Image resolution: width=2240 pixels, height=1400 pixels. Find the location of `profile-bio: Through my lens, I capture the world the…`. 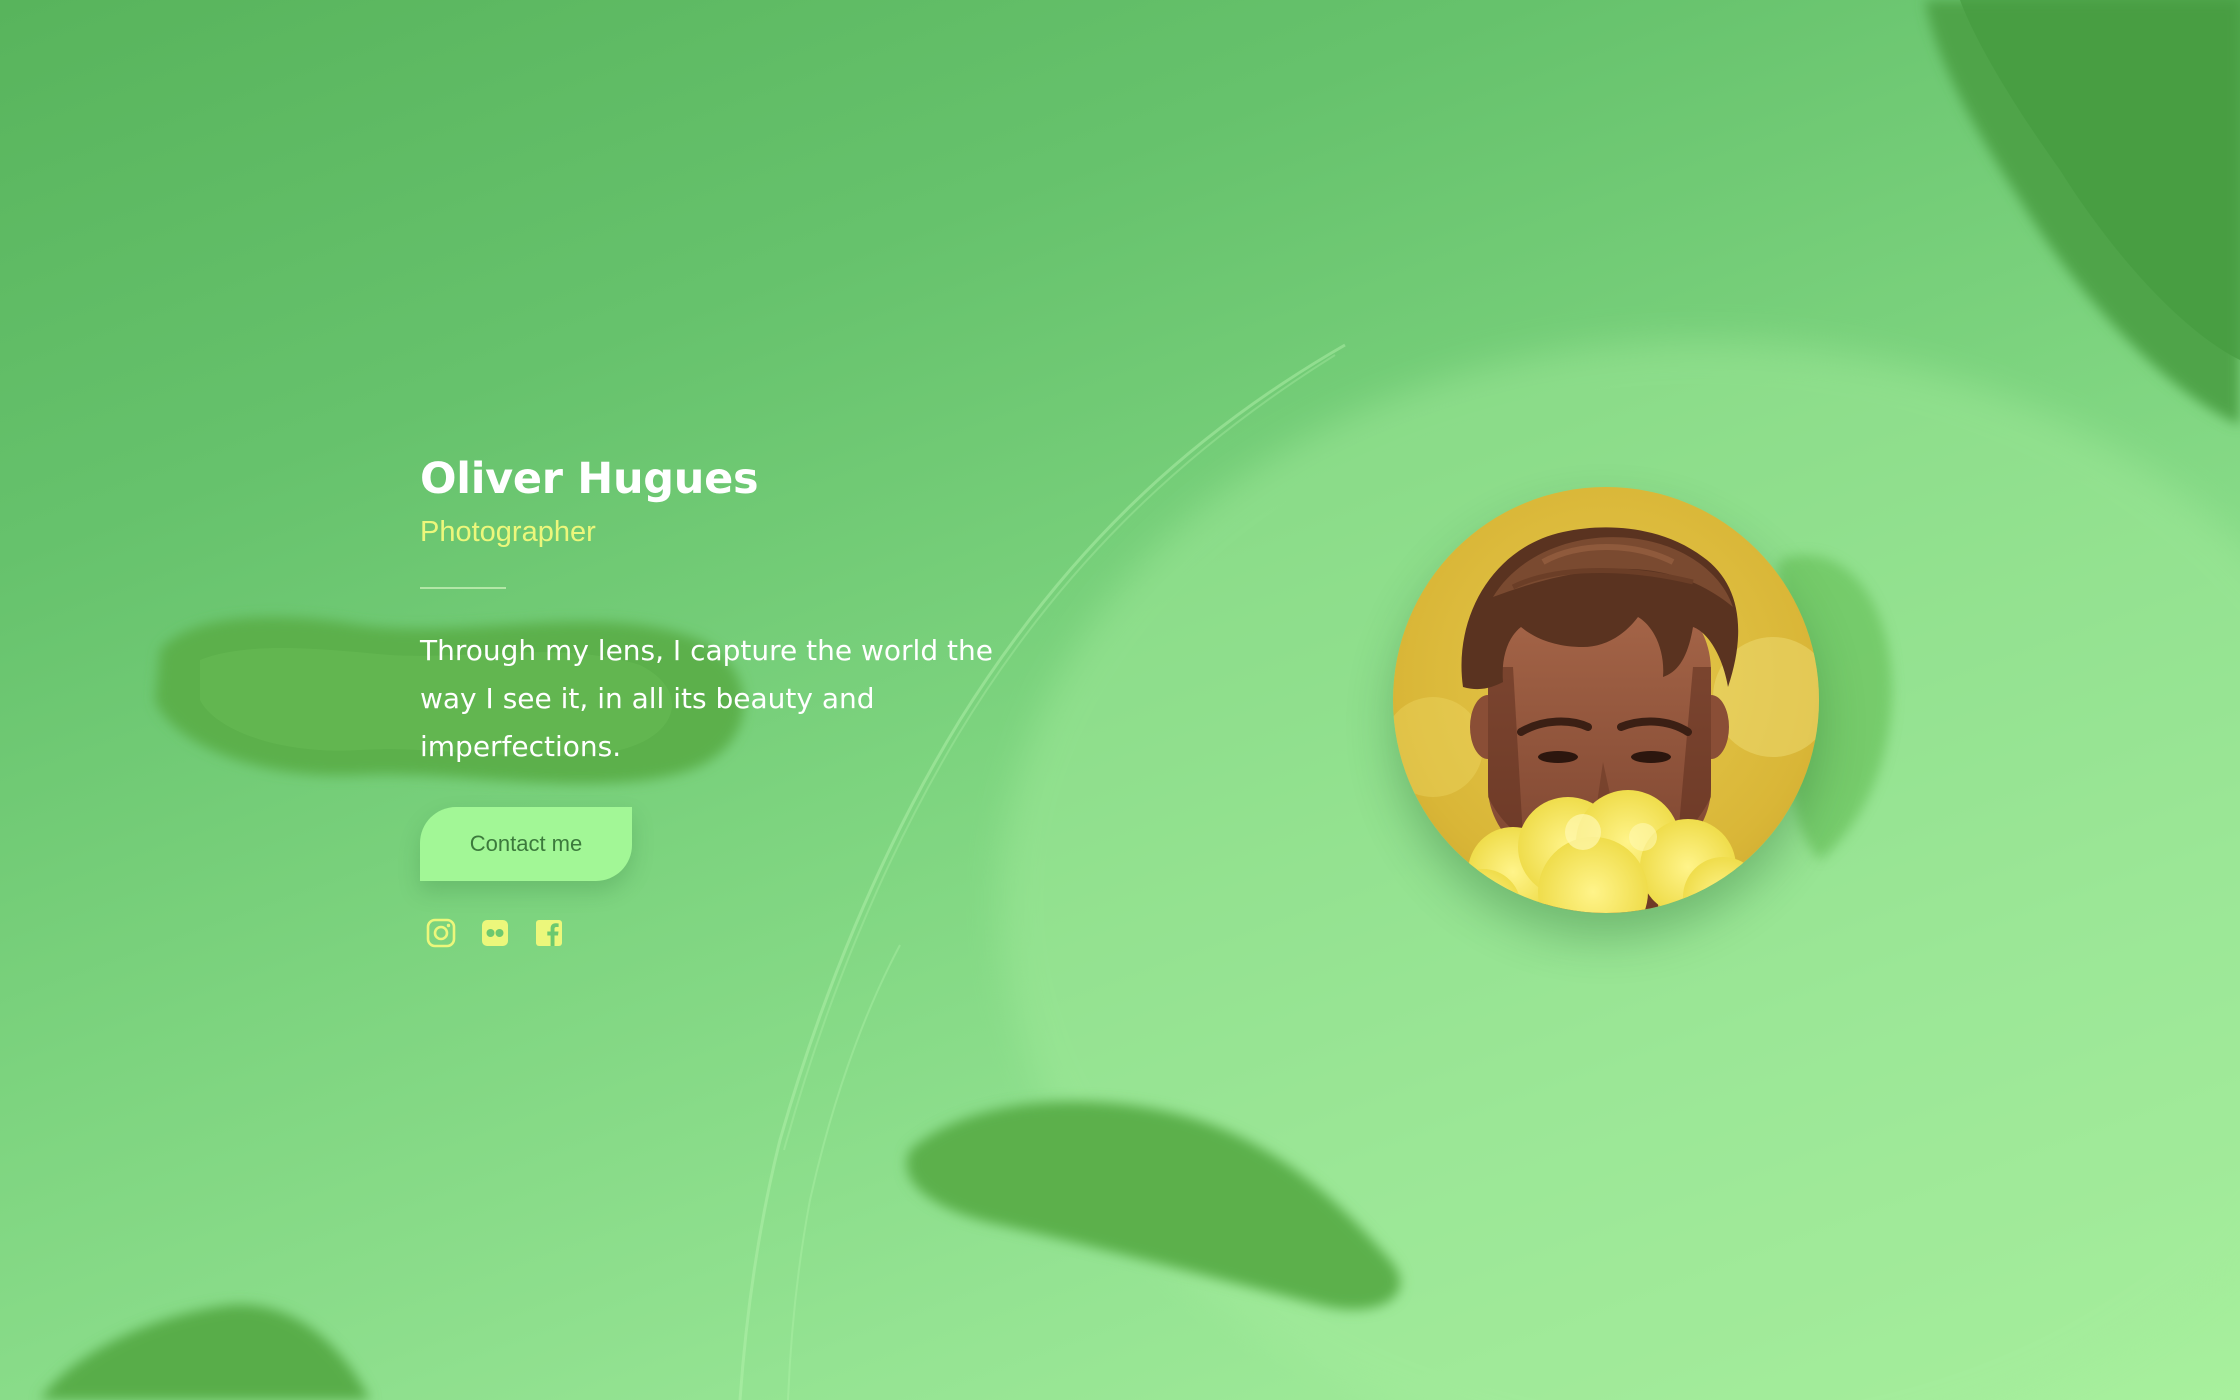

profile-bio: Through my lens, I capture the world the… is located at coordinates (706, 698).